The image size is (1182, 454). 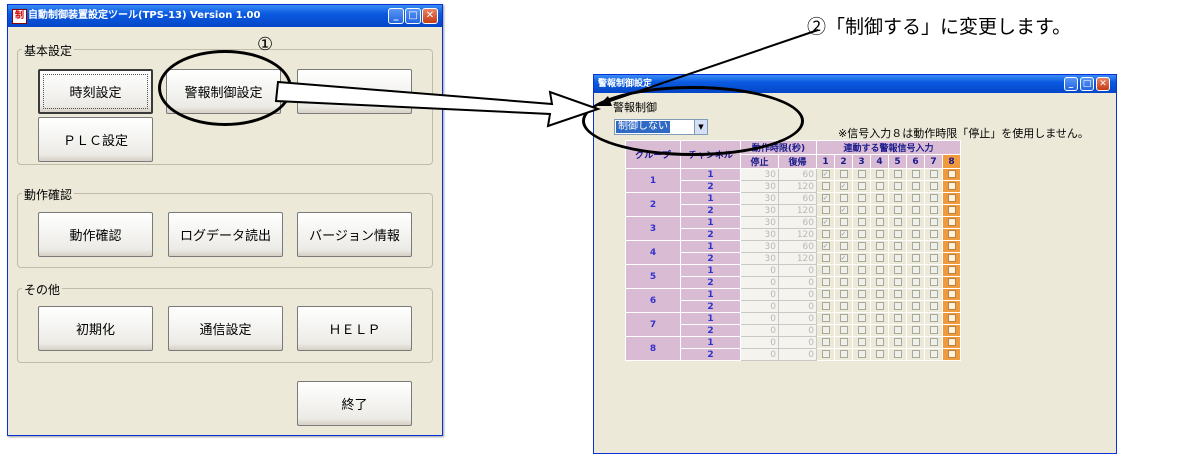 I want to click on transition-arrow, so click(x=438, y=104).